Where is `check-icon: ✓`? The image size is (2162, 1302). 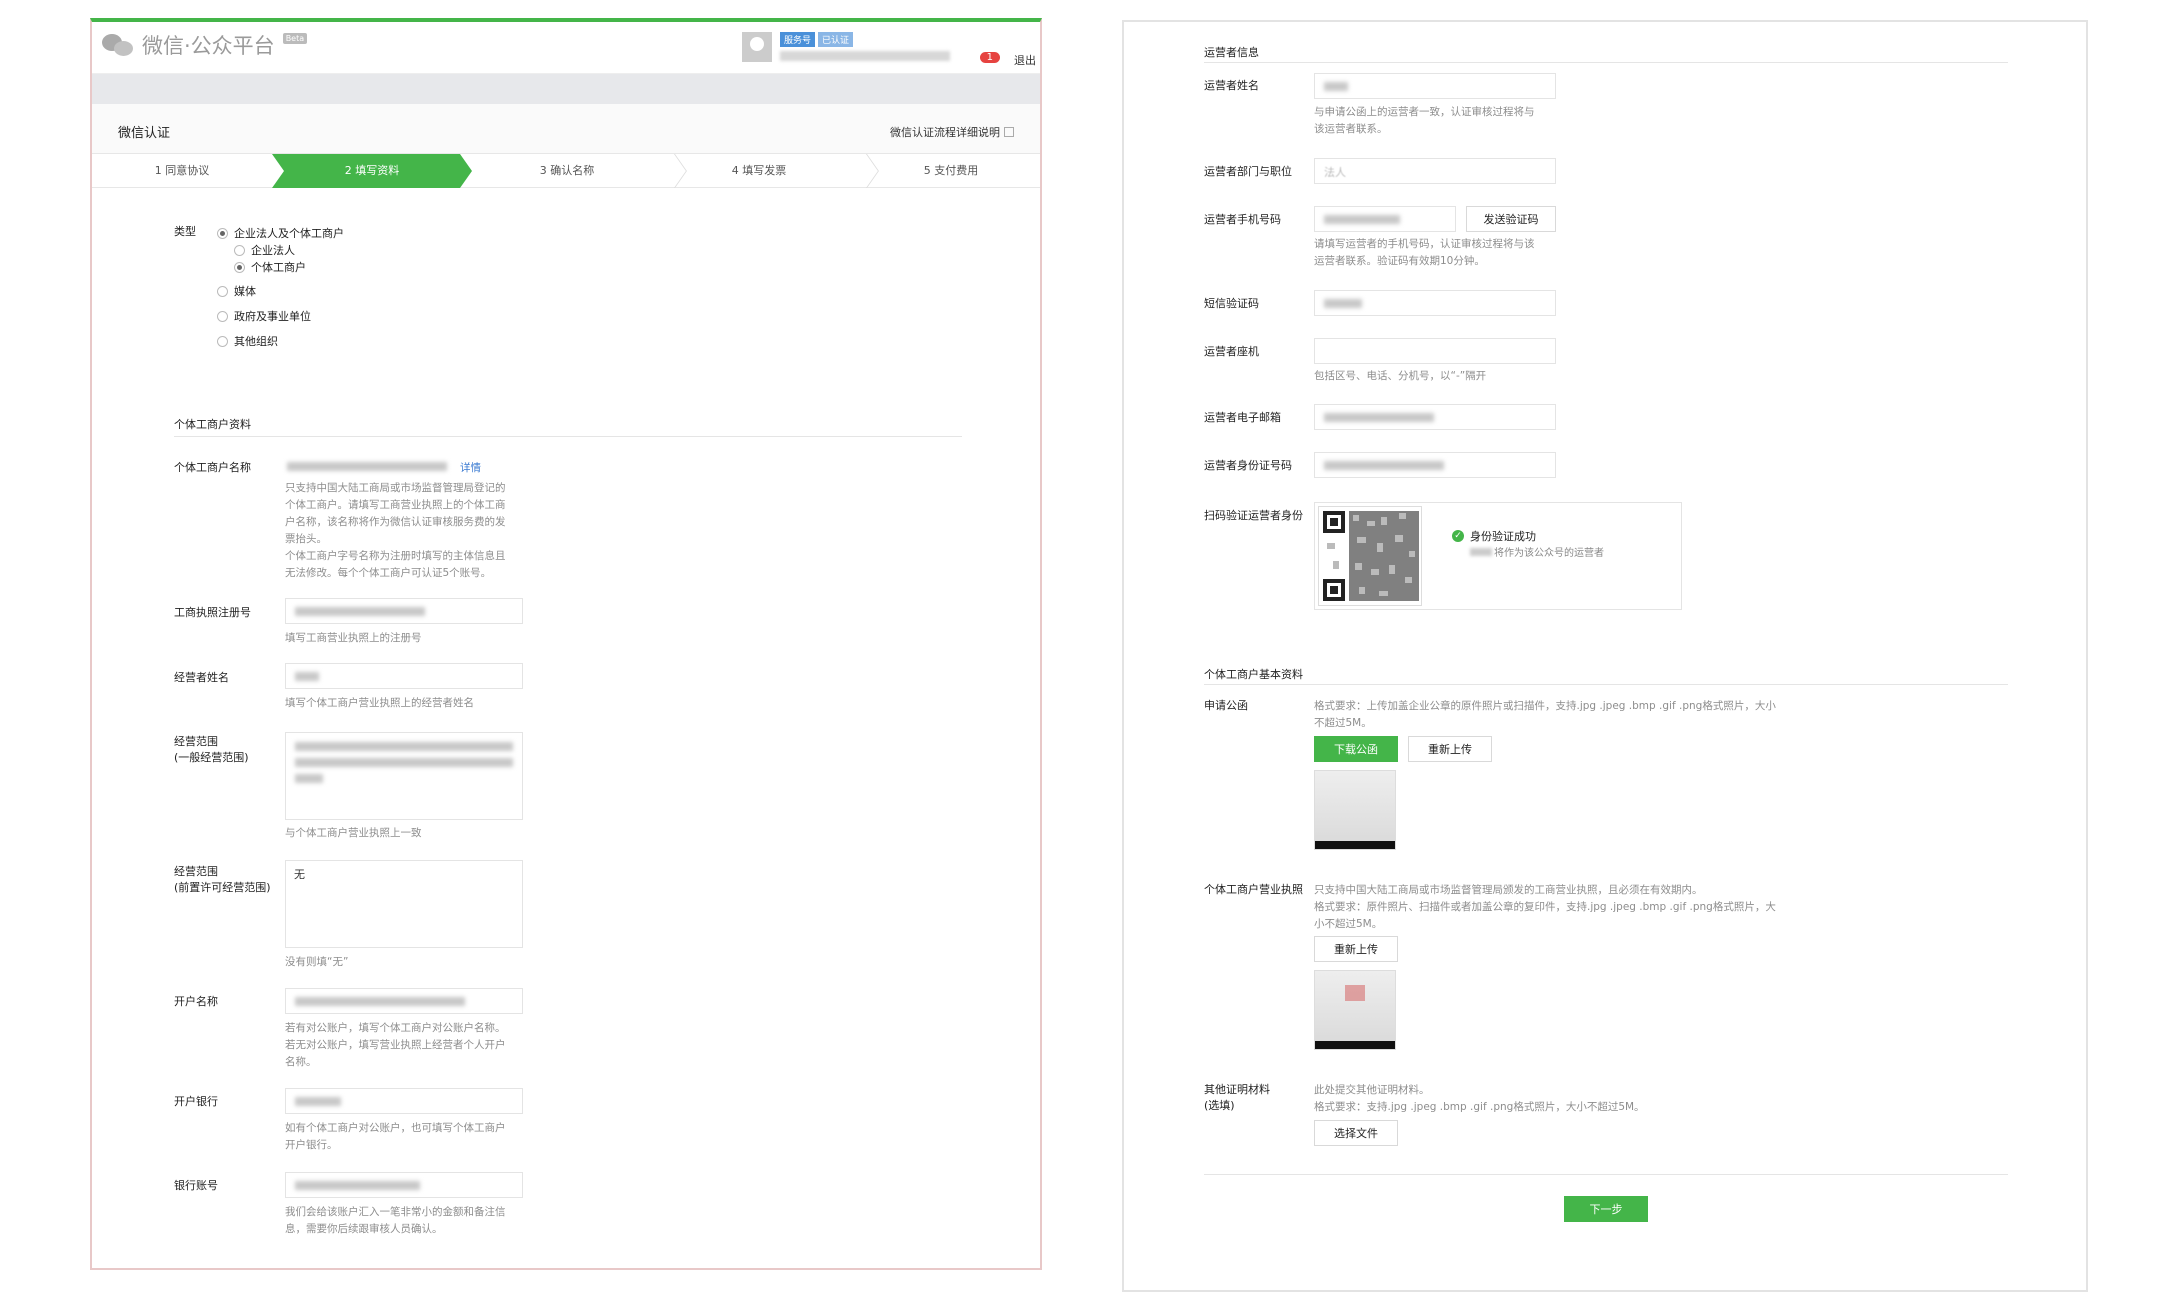 check-icon: ✓ is located at coordinates (1458, 536).